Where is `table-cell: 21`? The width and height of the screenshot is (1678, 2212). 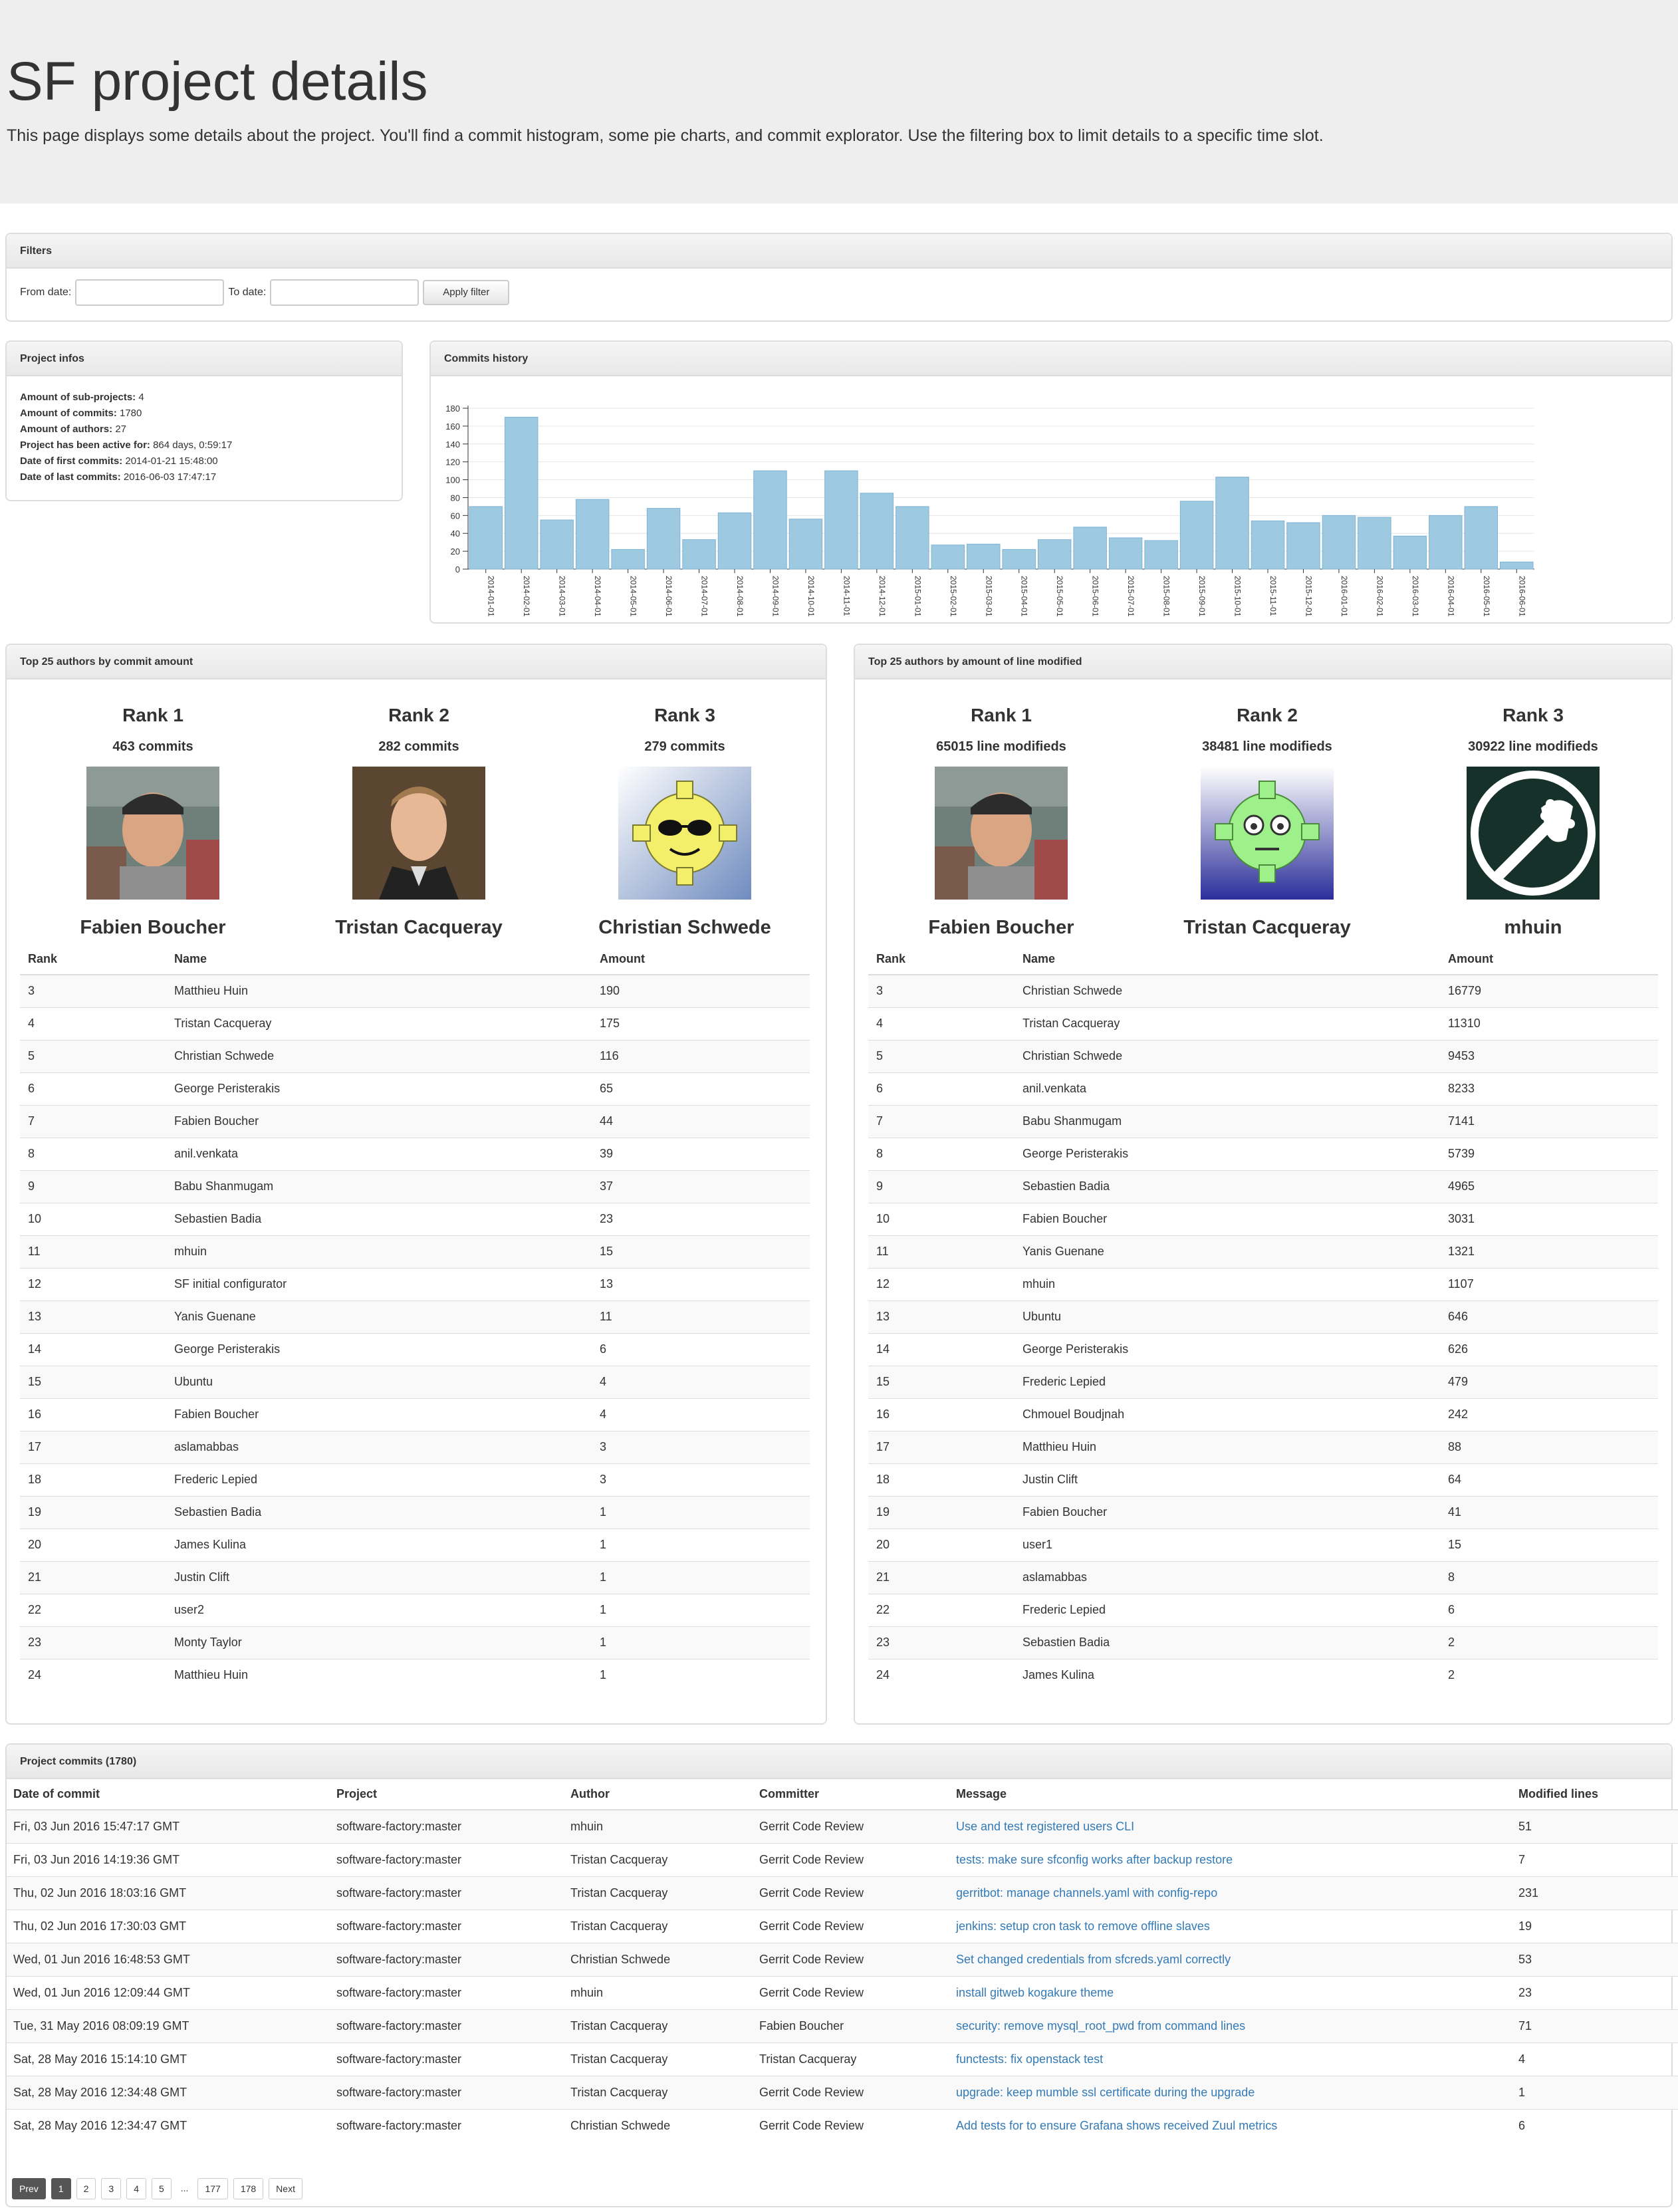 table-cell: 21 is located at coordinates (93, 1577).